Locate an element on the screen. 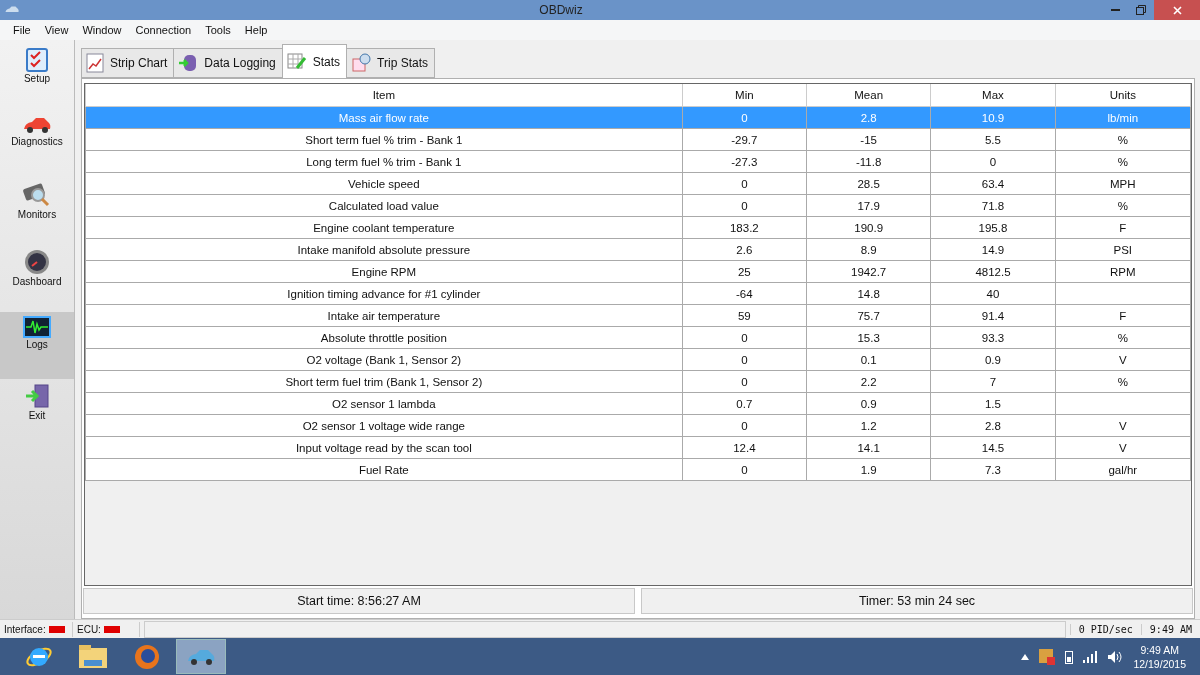 Image resolution: width=1200 pixels, height=675 pixels. menu-item: Help is located at coordinates (256, 30).